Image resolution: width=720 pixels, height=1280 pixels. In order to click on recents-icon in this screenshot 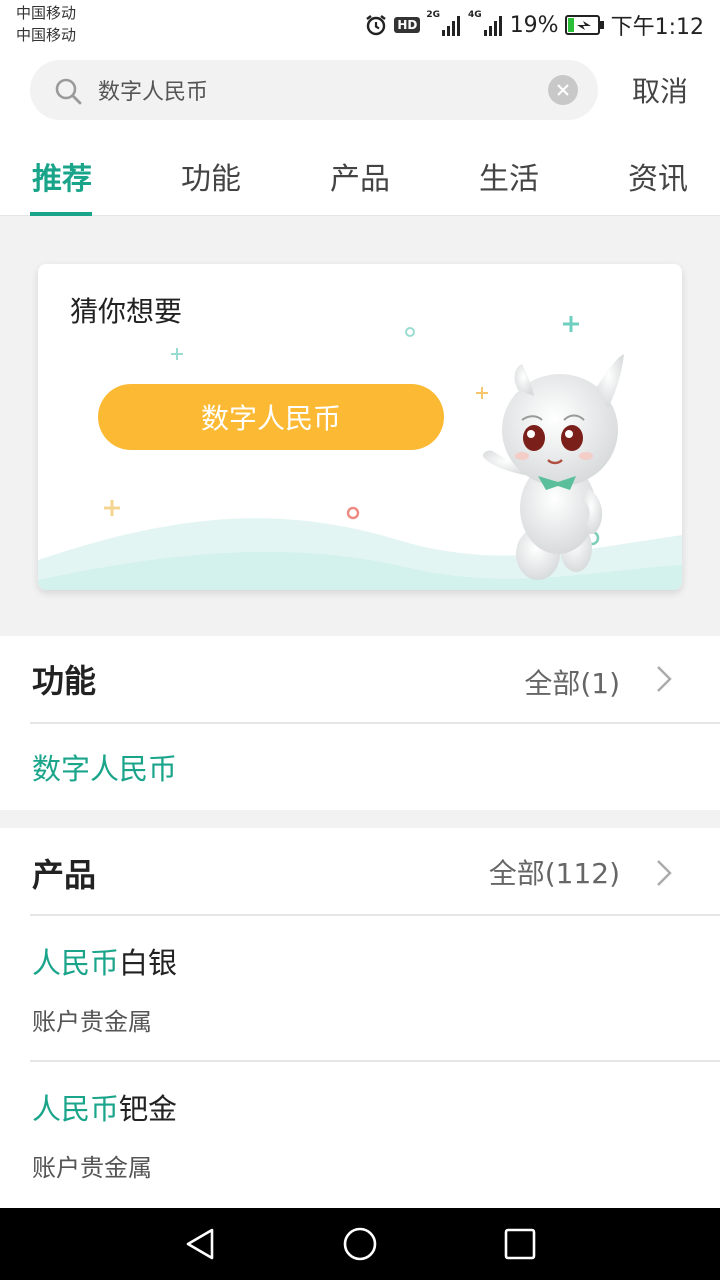, I will do `click(520, 1244)`.